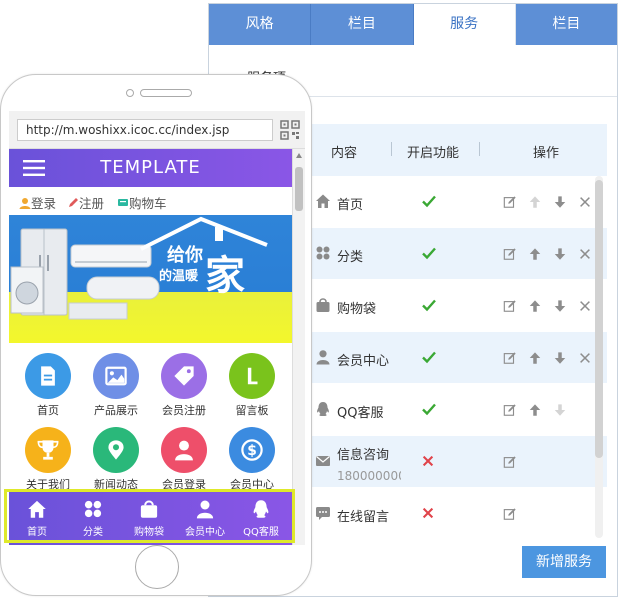  I want to click on highlight-frame, so click(149, 516).